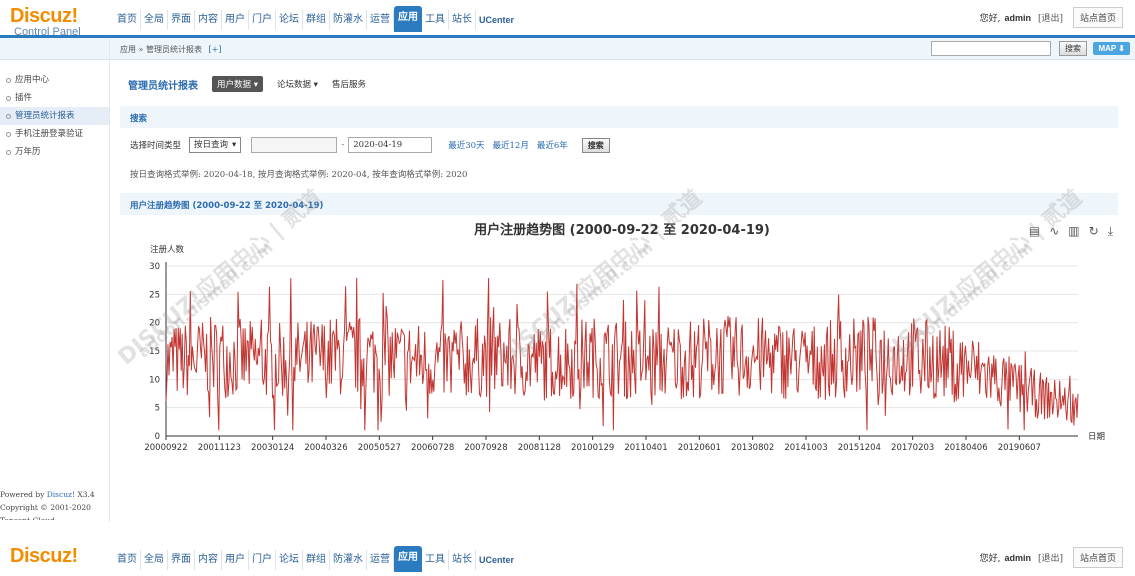 The image size is (1135, 576). Describe the element at coordinates (380, 560) in the screenshot. I see `duplicate-nav-item: 运营` at that location.